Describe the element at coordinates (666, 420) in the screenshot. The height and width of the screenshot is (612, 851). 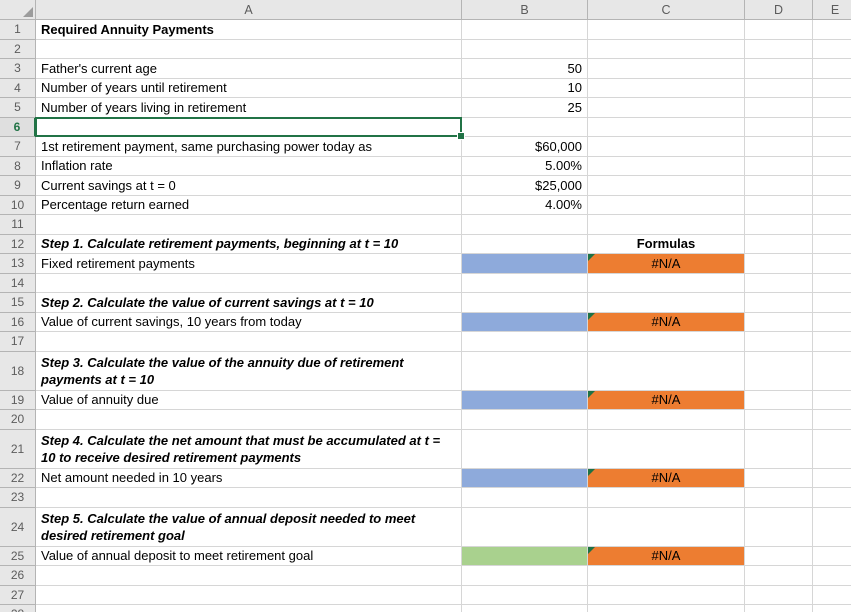
I see `cell-C20` at that location.